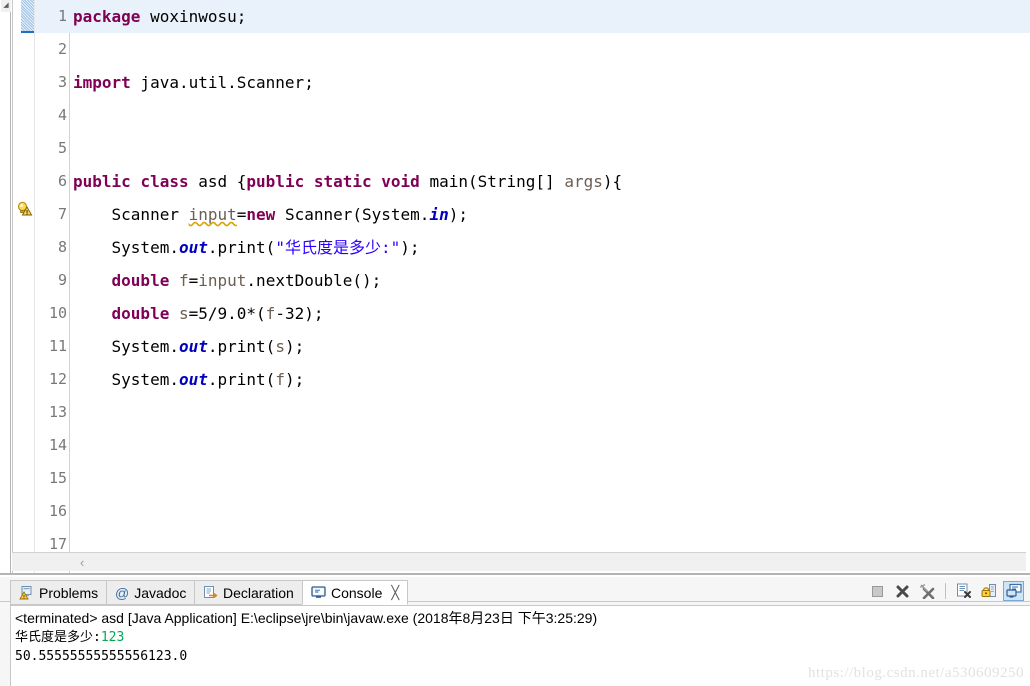  I want to click on line-number: 4, so click(62, 115).